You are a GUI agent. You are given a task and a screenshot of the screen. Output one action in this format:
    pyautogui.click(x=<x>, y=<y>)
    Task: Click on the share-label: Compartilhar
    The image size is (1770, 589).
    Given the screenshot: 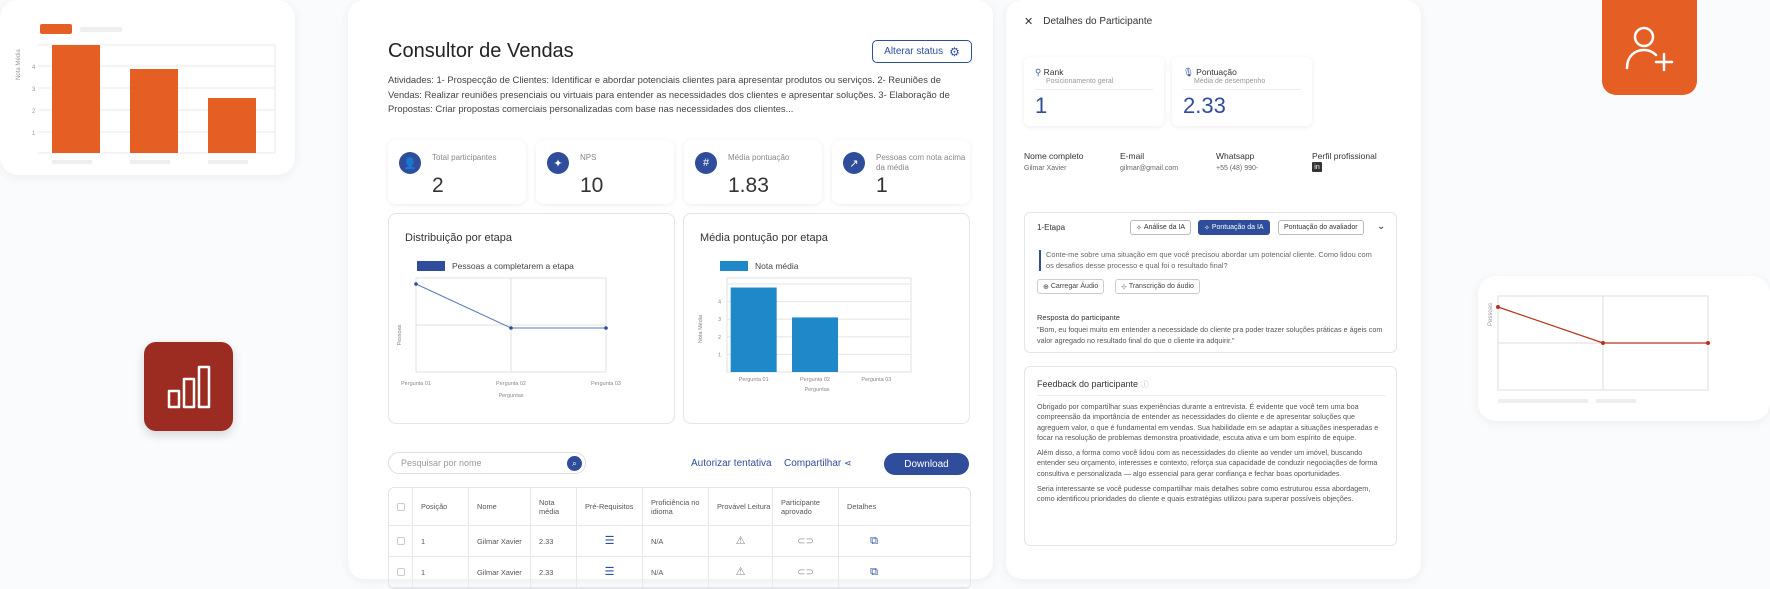 What is the action you would take?
    pyautogui.click(x=813, y=463)
    